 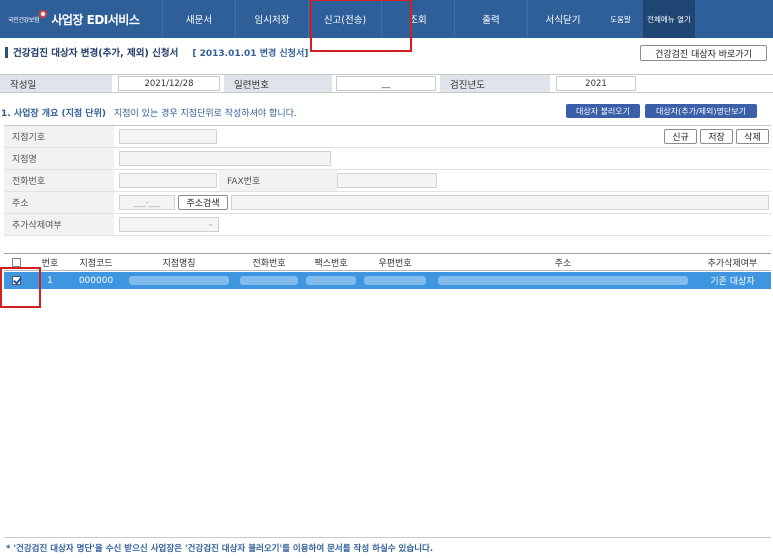 What do you see at coordinates (490, 19) in the screenshot?
I see `nav-print: 출력` at bounding box center [490, 19].